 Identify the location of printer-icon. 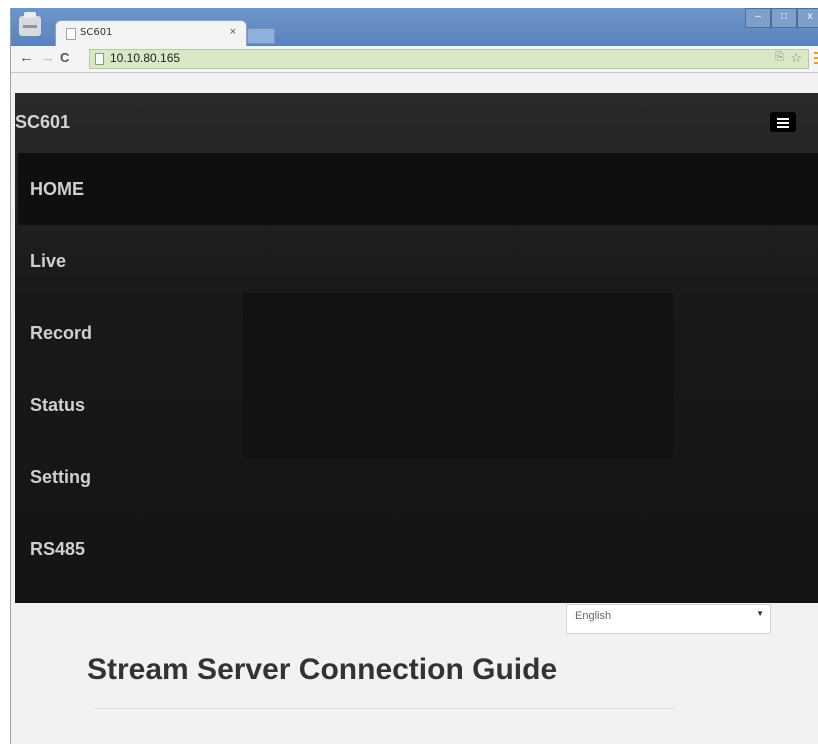
(30, 24).